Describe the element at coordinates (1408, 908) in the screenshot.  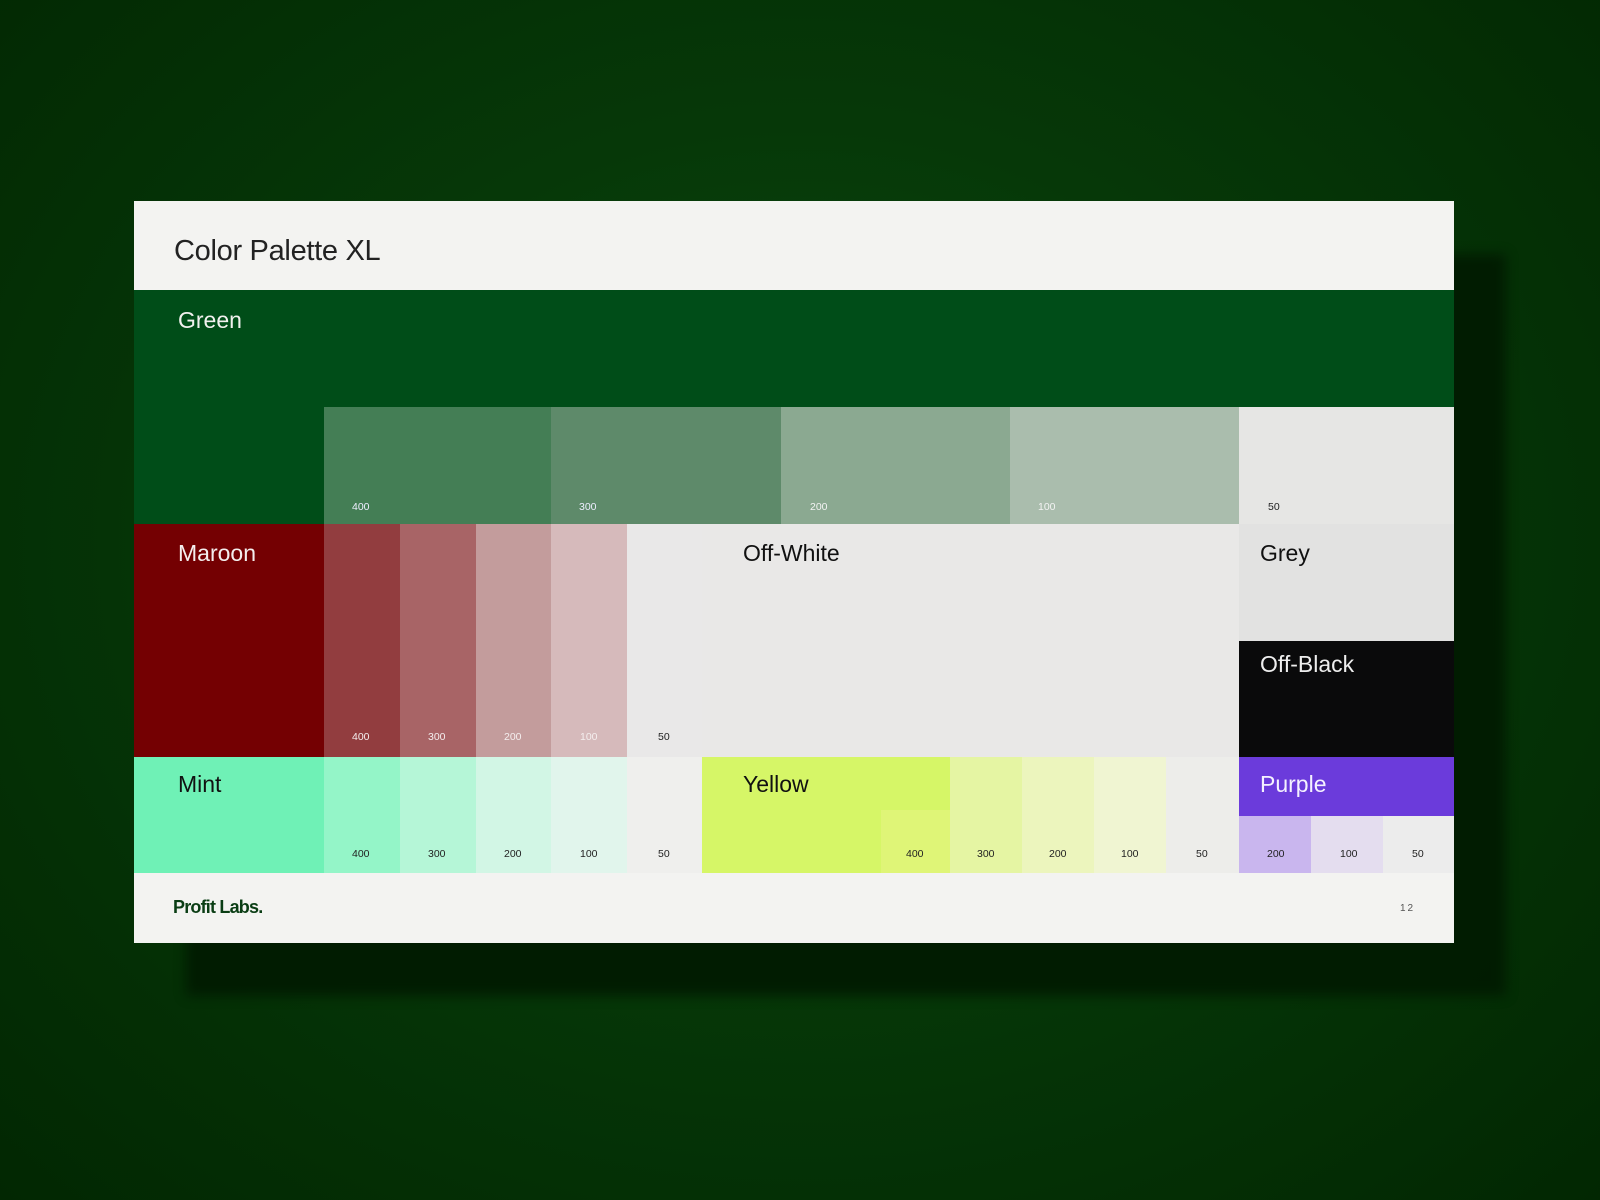
I see `page-number: 12` at that location.